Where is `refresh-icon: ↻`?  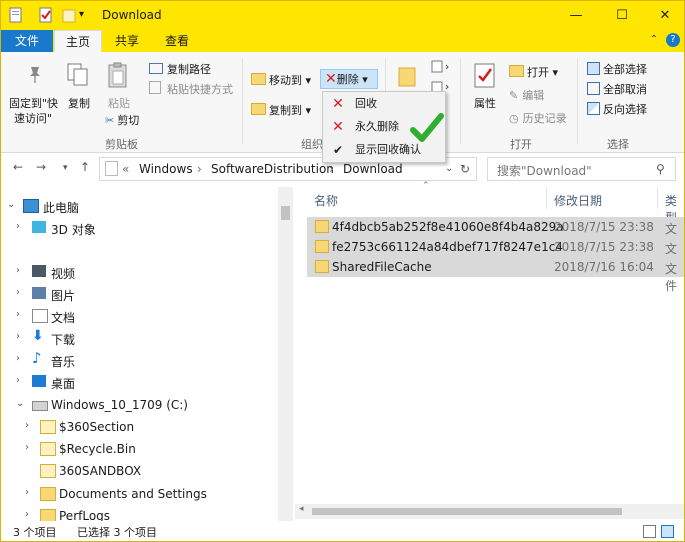
refresh-icon: ↻ is located at coordinates (465, 169).